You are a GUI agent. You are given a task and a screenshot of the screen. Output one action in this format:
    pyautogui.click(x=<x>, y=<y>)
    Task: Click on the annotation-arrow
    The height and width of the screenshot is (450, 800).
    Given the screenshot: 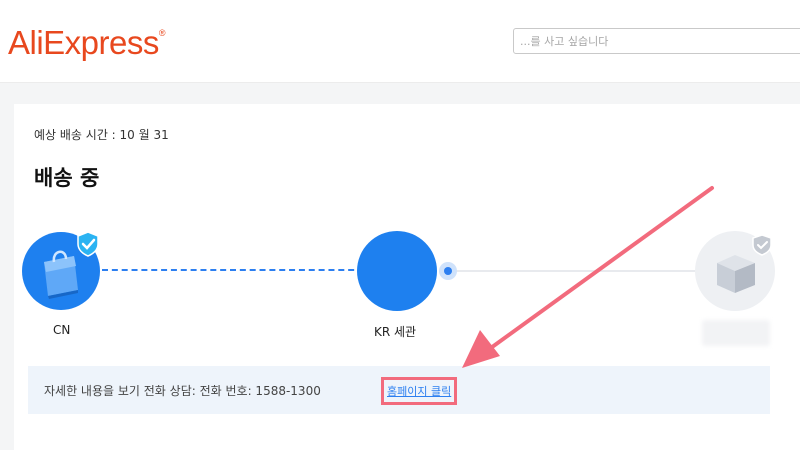 What is the action you would take?
    pyautogui.click(x=588, y=277)
    